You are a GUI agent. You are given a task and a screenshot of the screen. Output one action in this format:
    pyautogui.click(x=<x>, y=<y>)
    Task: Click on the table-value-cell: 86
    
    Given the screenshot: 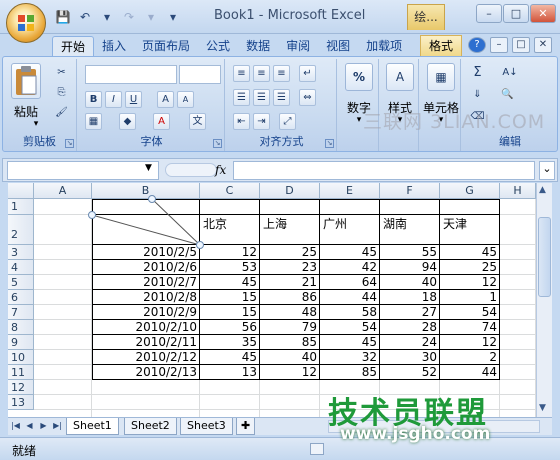 What is the action you would take?
    pyautogui.click(x=290, y=297)
    